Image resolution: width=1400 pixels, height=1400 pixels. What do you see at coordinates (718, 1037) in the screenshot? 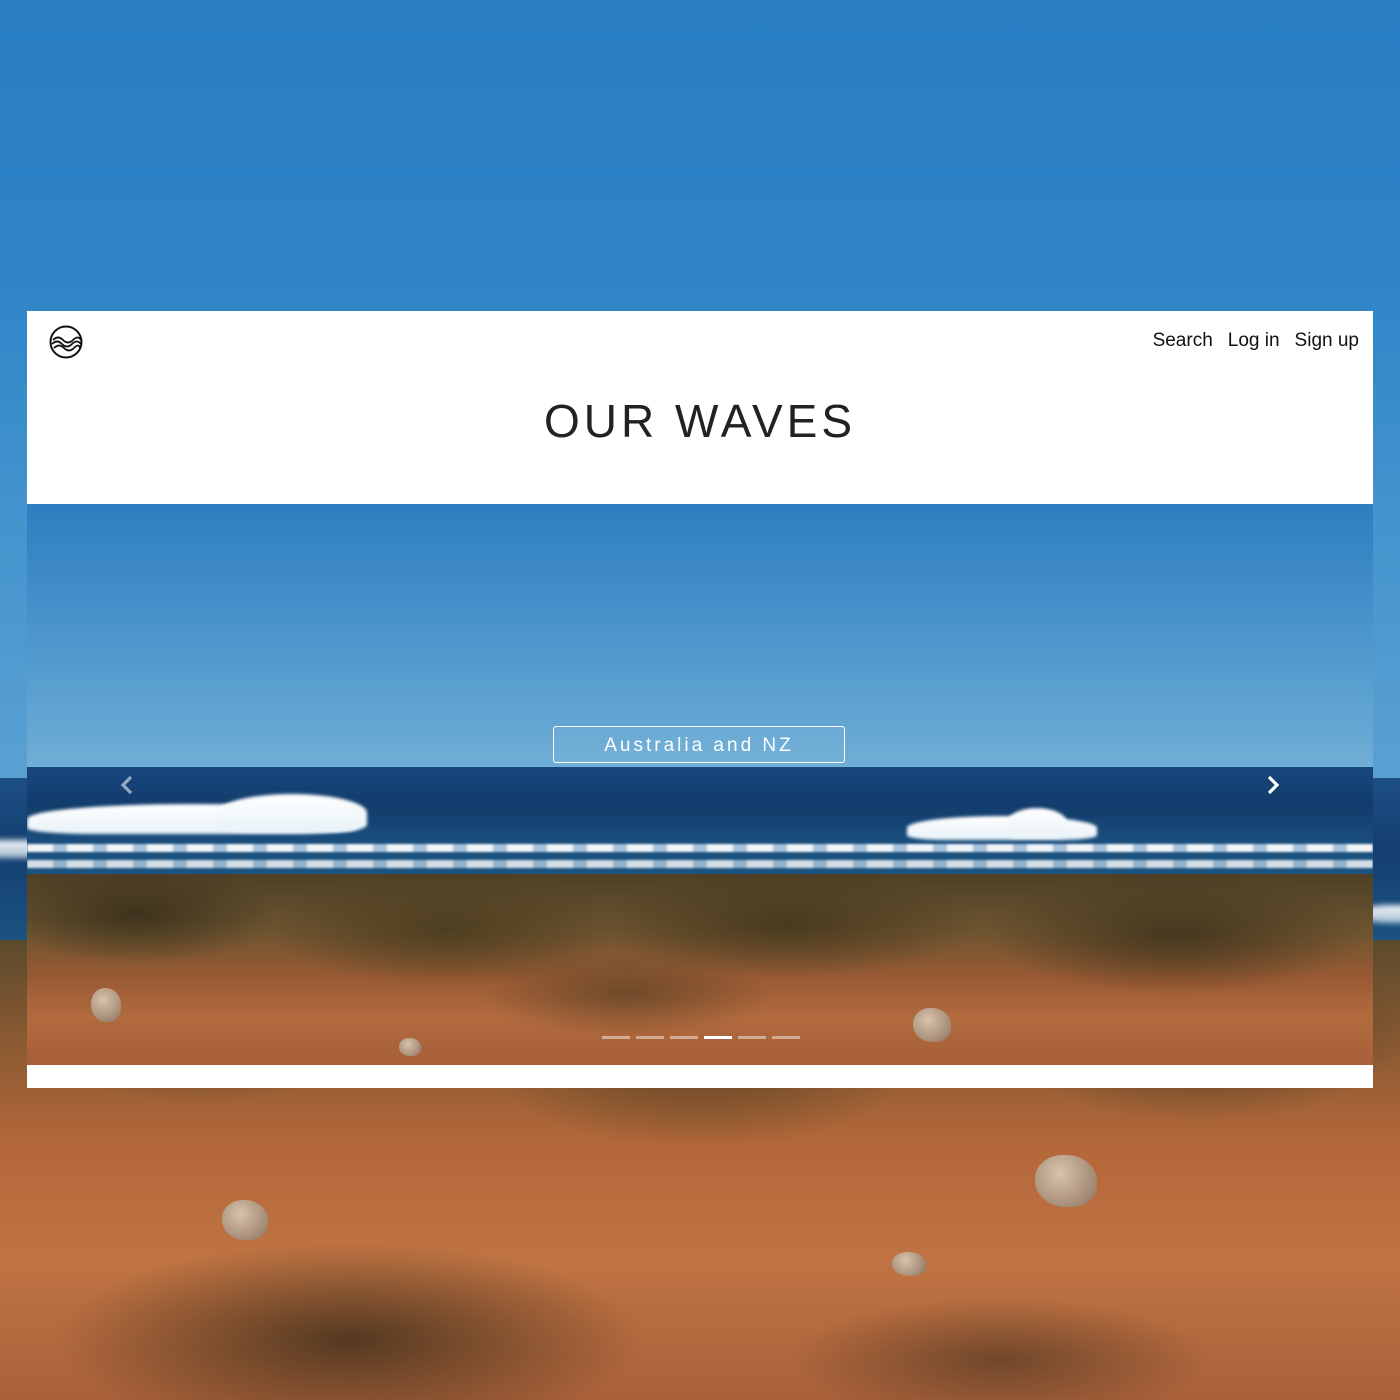
I see `carousel-indicator-active` at bounding box center [718, 1037].